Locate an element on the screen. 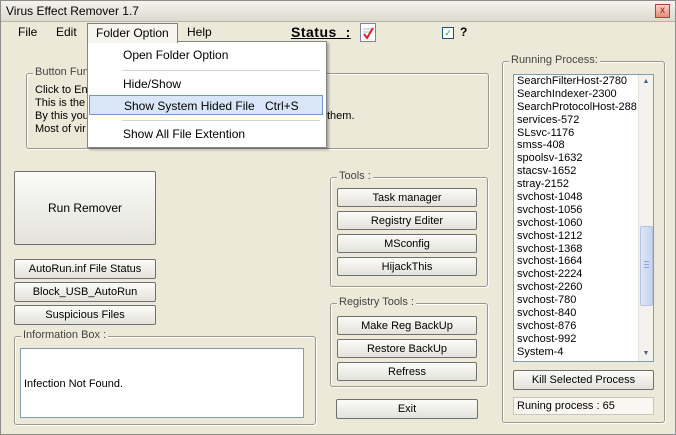 The width and height of the screenshot is (676, 435). registry-tools-legend: Registry Tools : is located at coordinates (376, 302).